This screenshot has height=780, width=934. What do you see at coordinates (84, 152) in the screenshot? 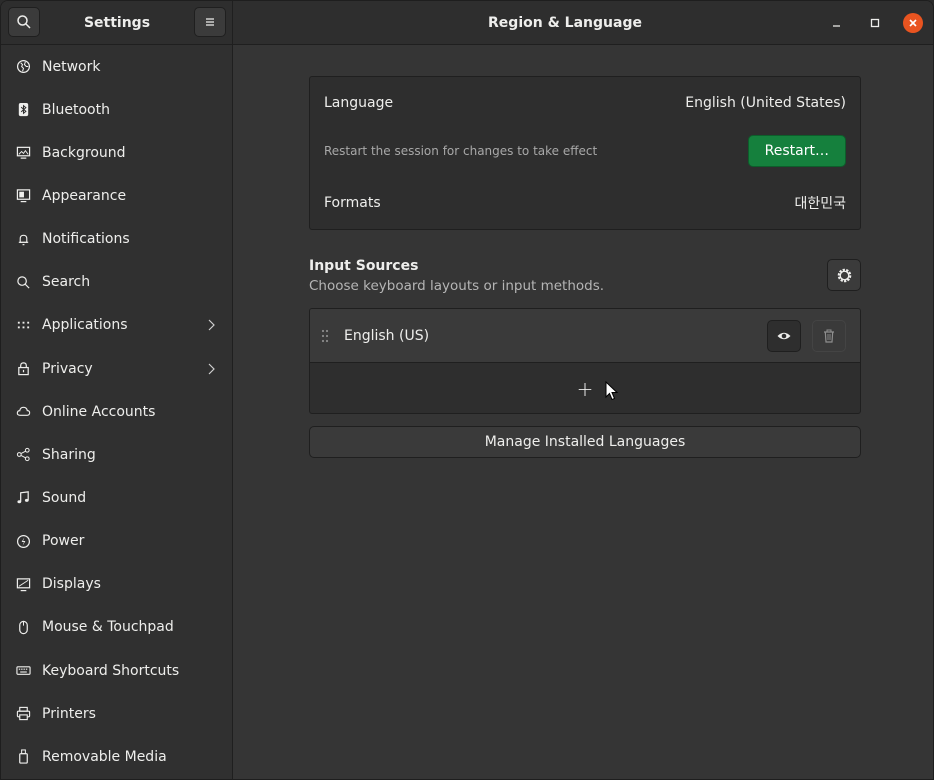
I see `sidebar-item-label: Background` at bounding box center [84, 152].